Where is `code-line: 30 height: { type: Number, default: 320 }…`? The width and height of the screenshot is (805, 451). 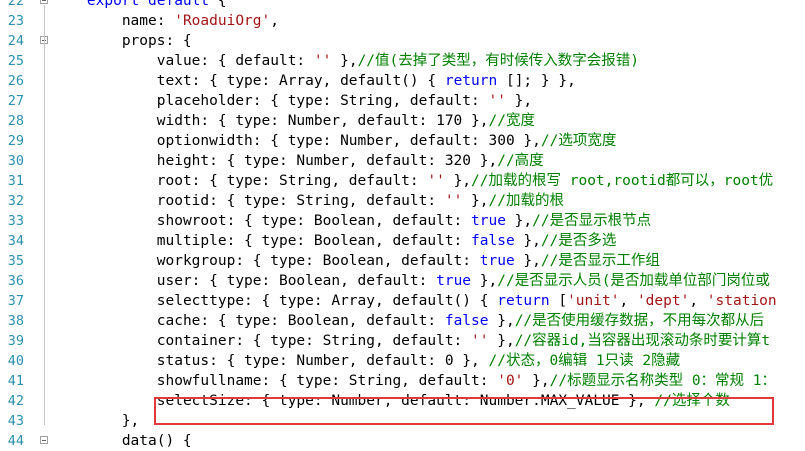
code-line: 30 height: { type: Number, default: 320 }… is located at coordinates (402, 161).